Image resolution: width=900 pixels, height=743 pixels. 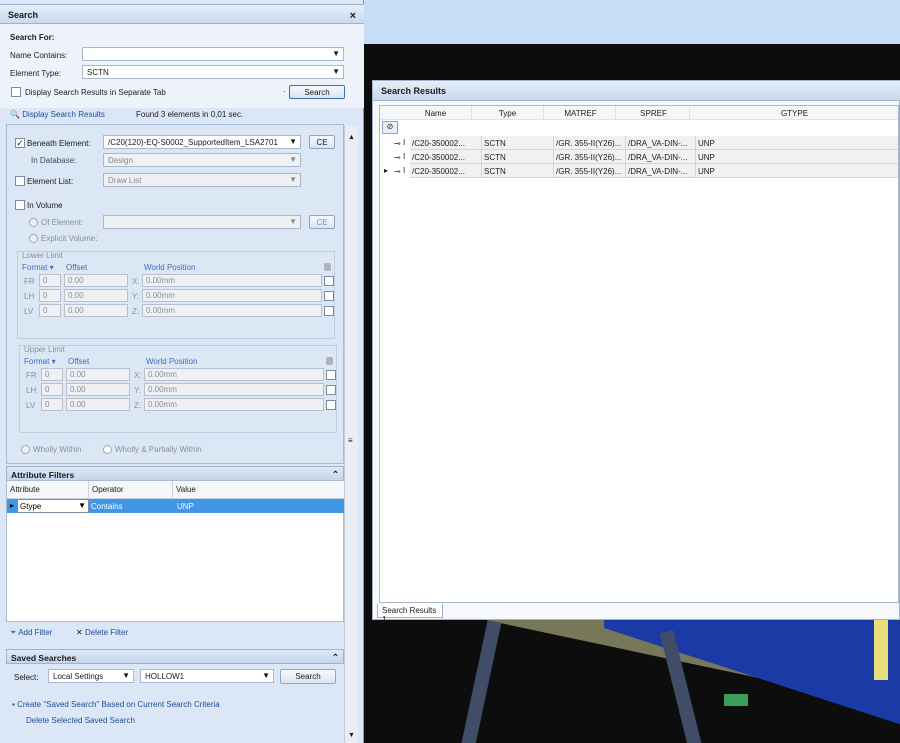 What do you see at coordinates (107, 449) in the screenshot?
I see `wholly-partially-radio` at bounding box center [107, 449].